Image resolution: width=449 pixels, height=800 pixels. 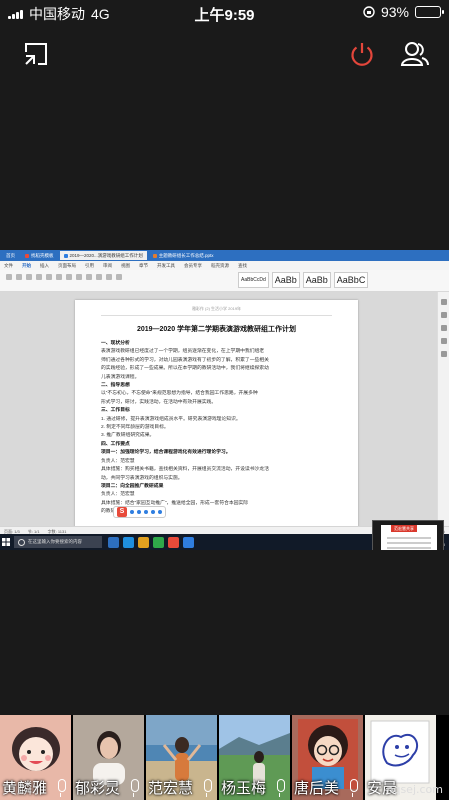 What do you see at coordinates (12, 531) in the screenshot?
I see `page-indicator: 页面: 1/3` at bounding box center [12, 531].